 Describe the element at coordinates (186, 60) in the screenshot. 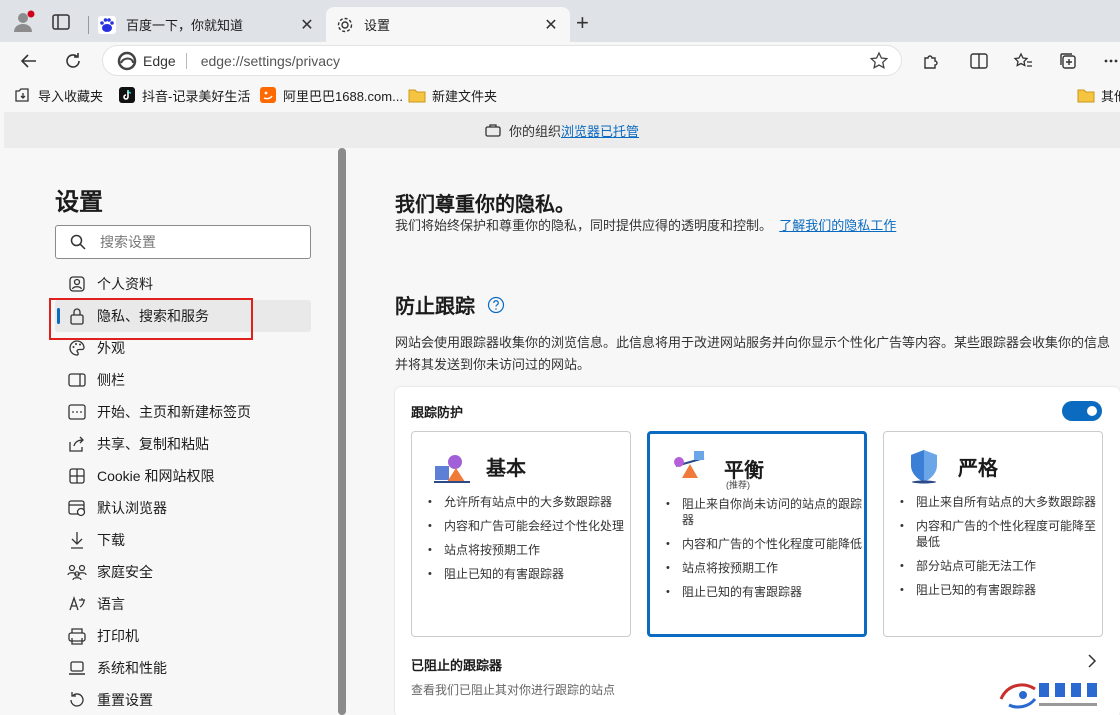

I see `address-divider` at that location.